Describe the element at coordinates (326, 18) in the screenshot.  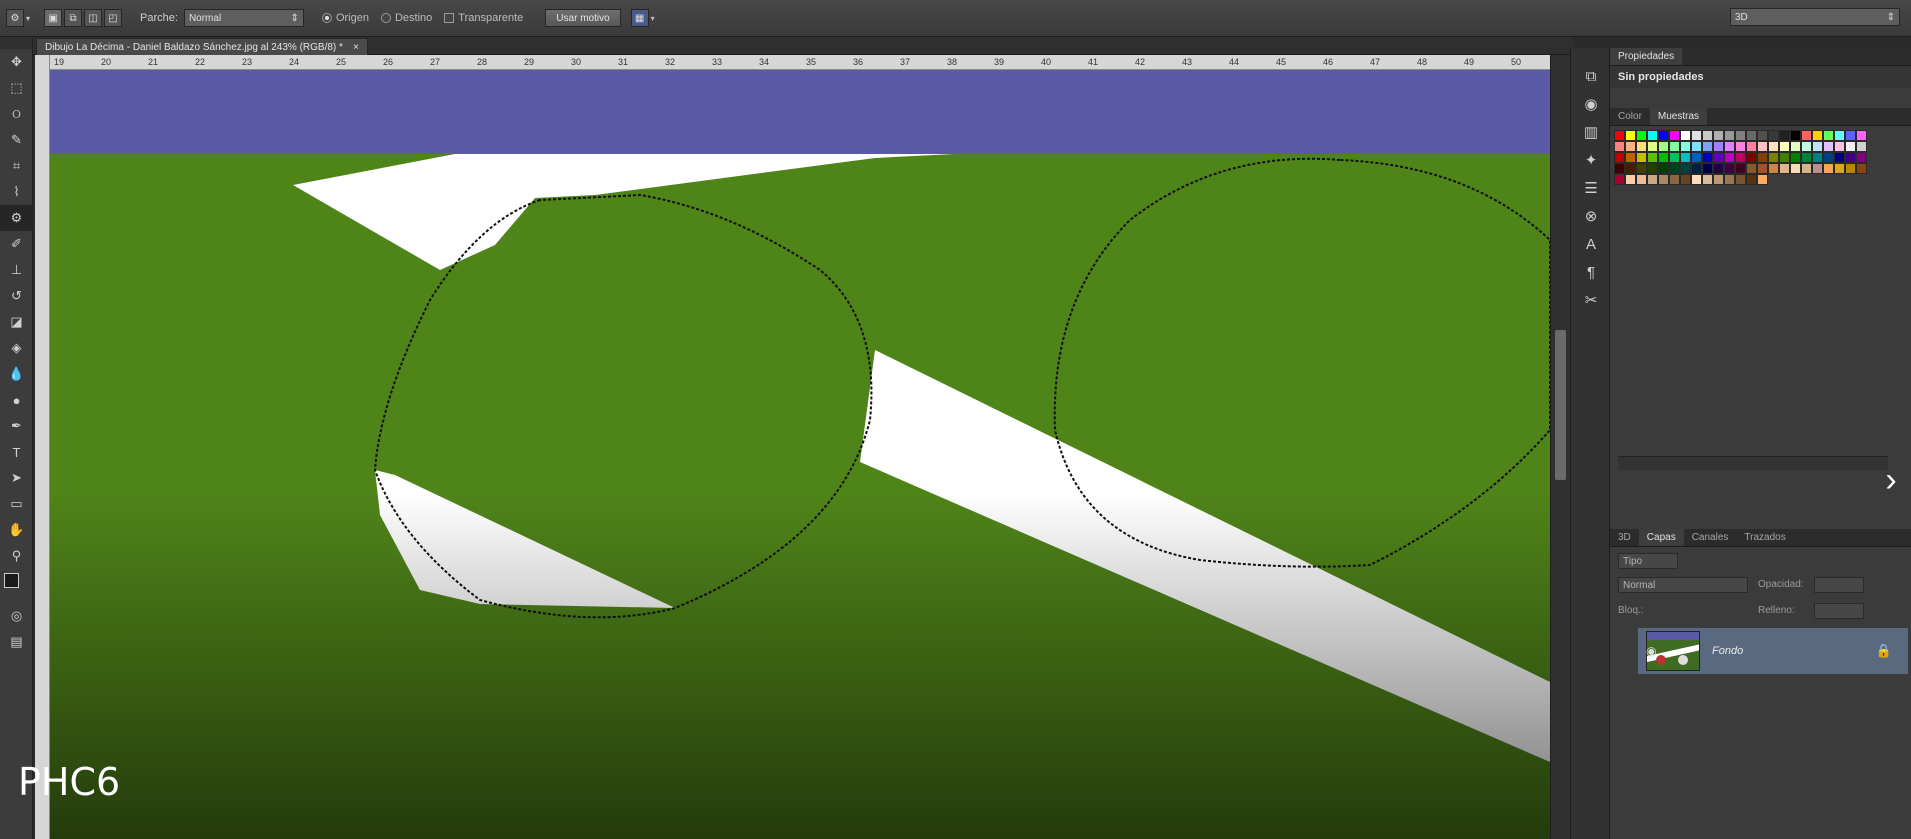
I see `origin-radio` at that location.